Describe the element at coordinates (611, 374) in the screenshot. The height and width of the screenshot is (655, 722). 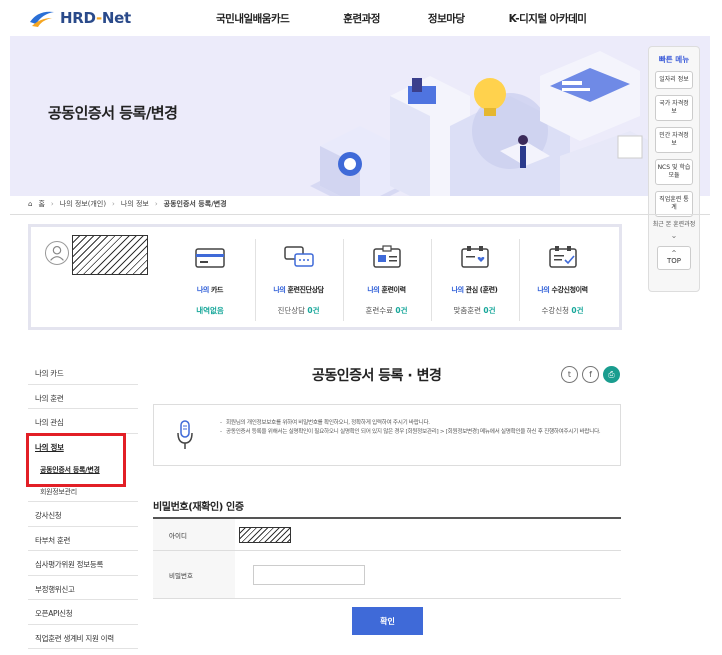
I see `print-icon: ⎙` at that location.